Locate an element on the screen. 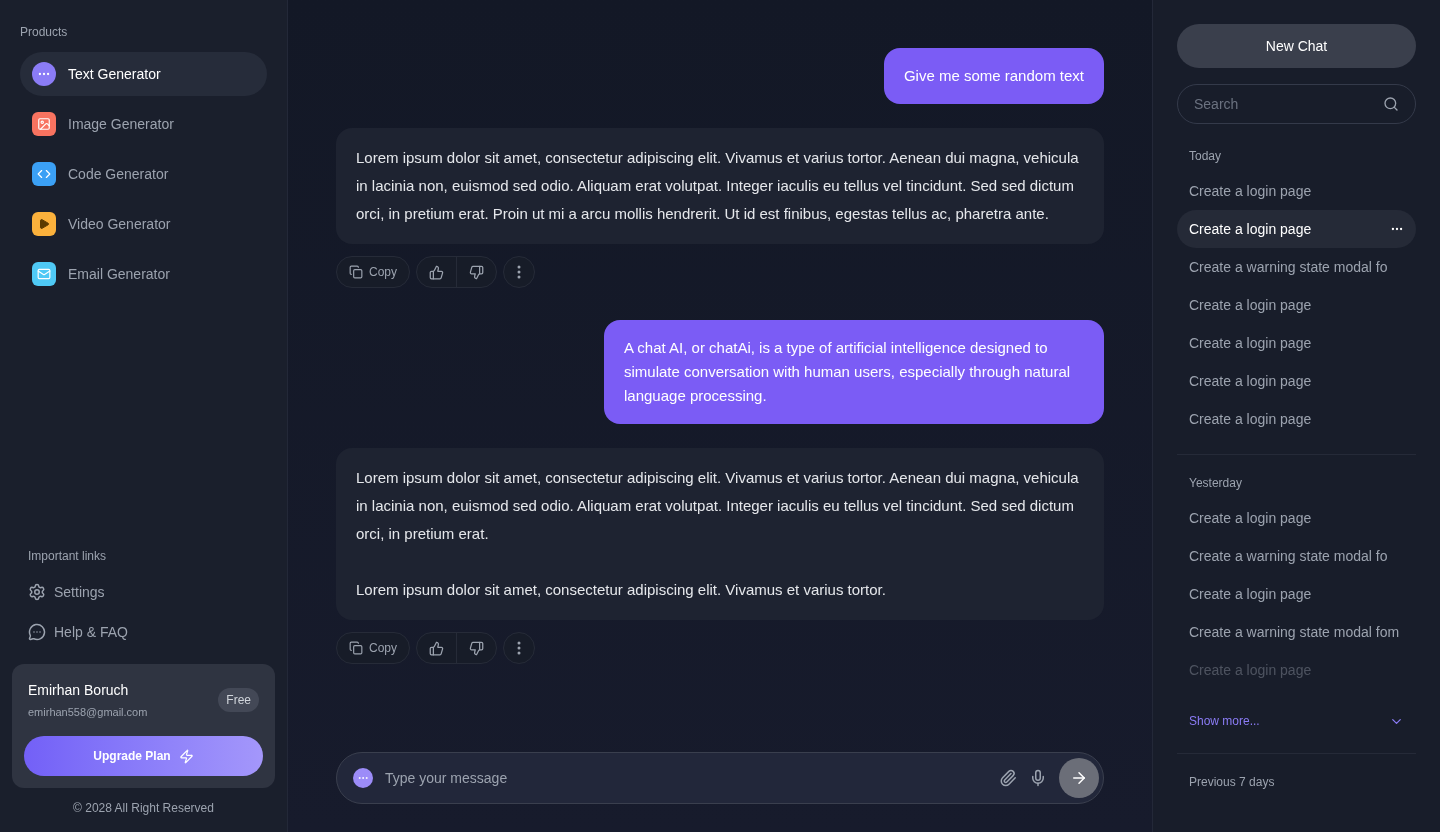  attach-button is located at coordinates (1008, 778).